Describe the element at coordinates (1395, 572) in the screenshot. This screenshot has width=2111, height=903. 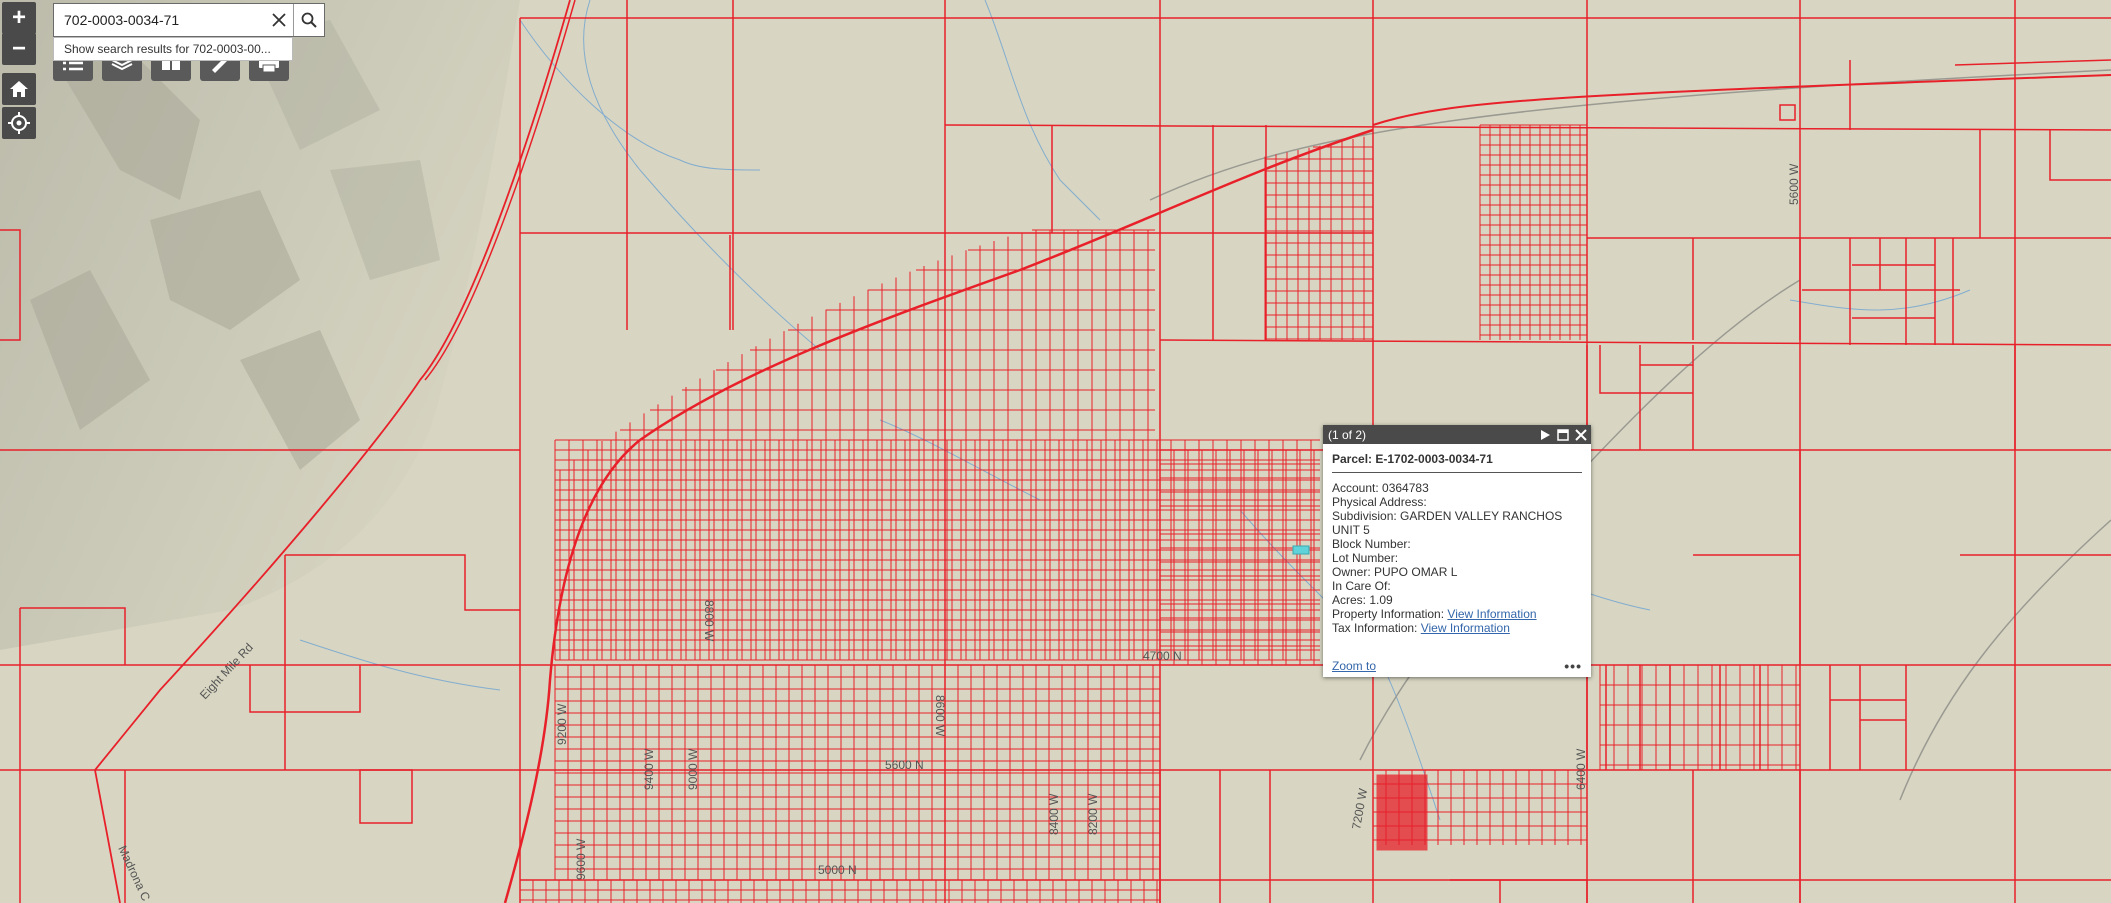
I see `owner-field: Owner: PUPO OMAR L` at that location.